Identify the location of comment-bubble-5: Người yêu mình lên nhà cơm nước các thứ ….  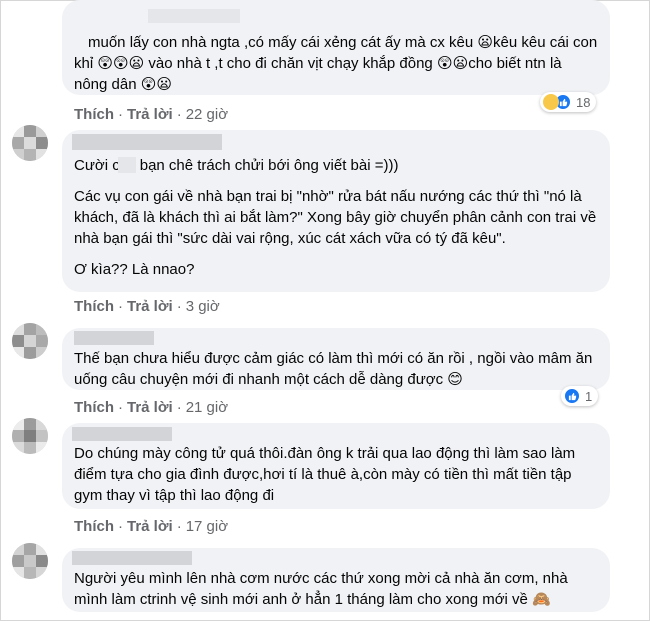
(336, 580).